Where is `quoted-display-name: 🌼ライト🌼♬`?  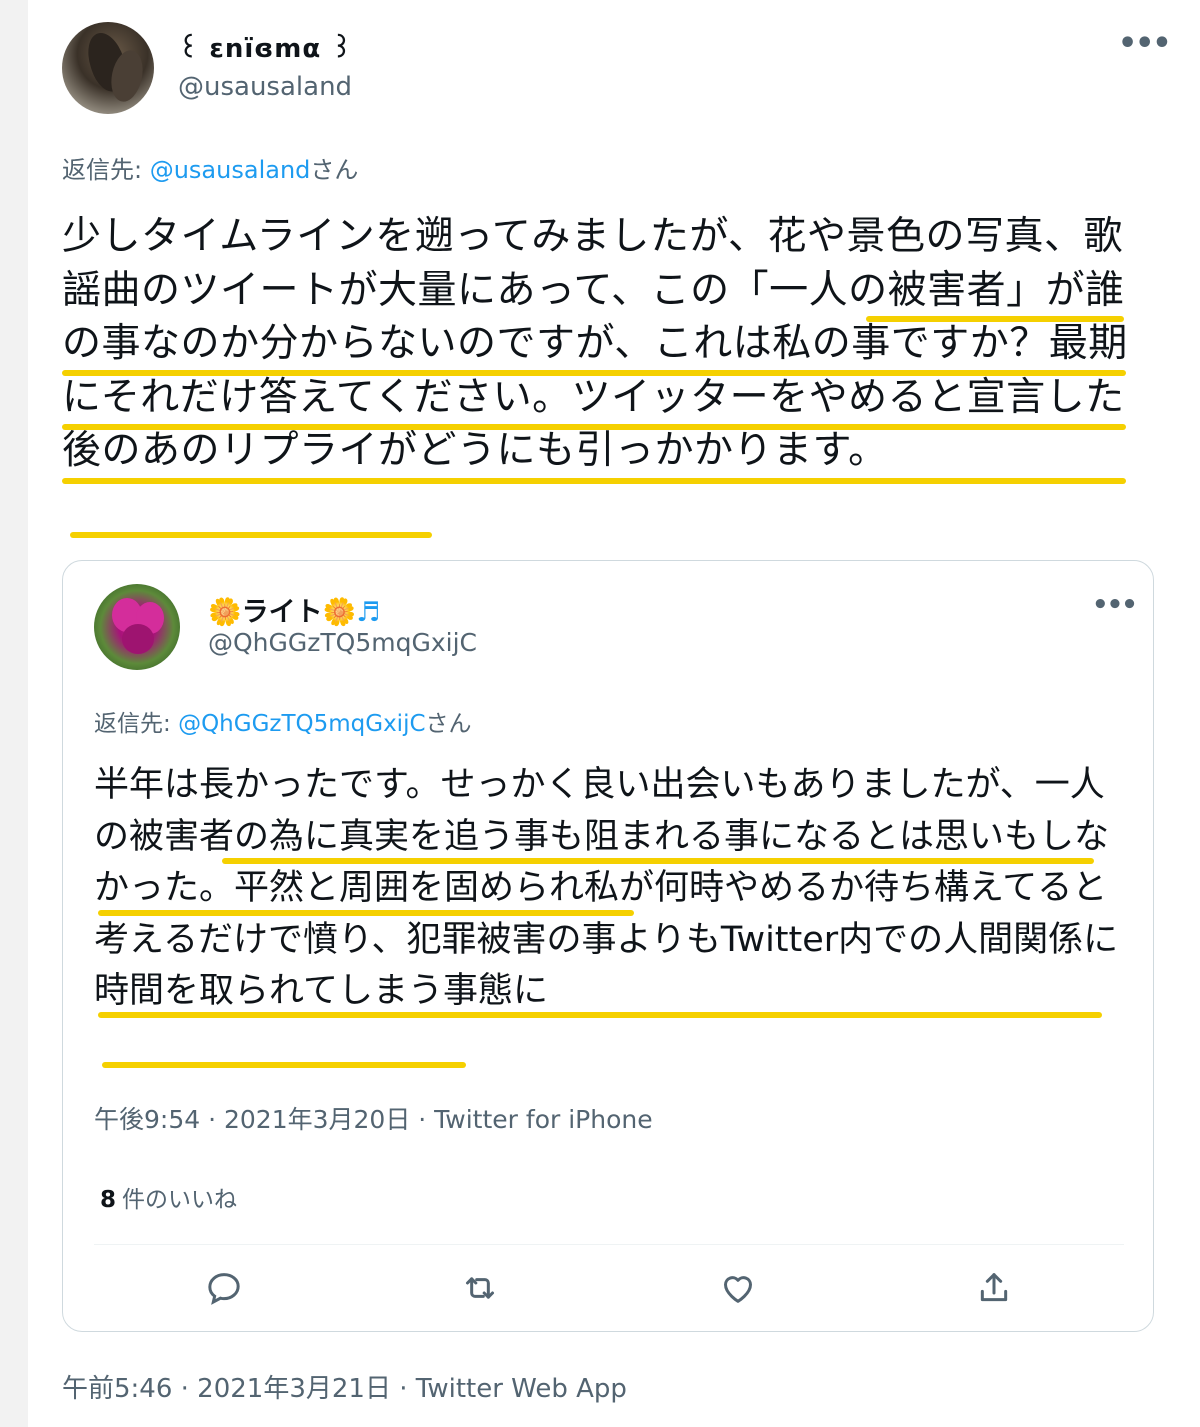 quoted-display-name: 🌼ライト🌼♬ is located at coordinates (294, 609).